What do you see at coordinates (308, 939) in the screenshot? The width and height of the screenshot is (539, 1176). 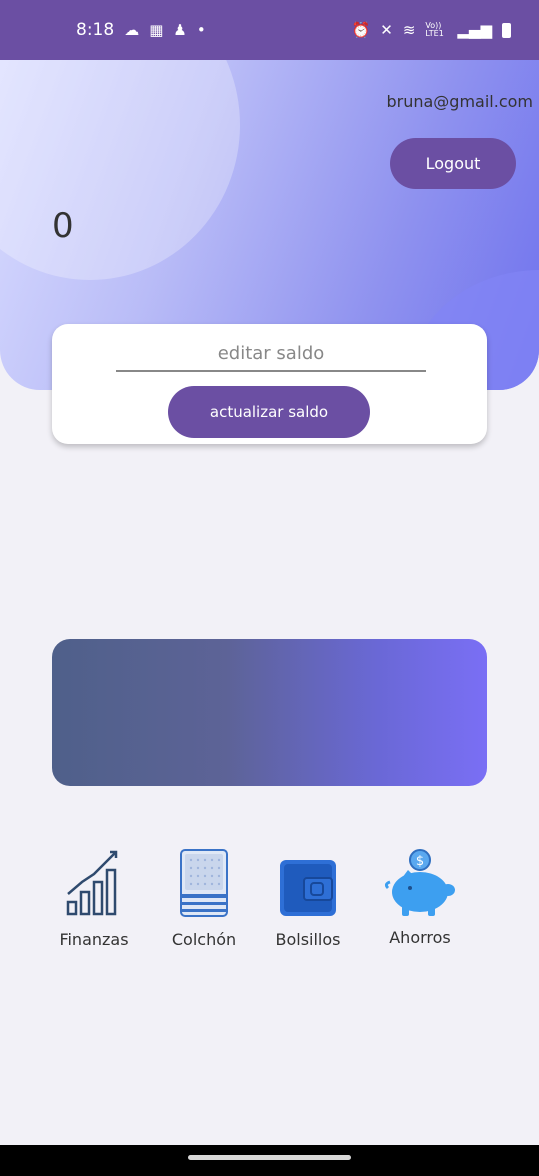 I see `category-label: Bolsillos` at bounding box center [308, 939].